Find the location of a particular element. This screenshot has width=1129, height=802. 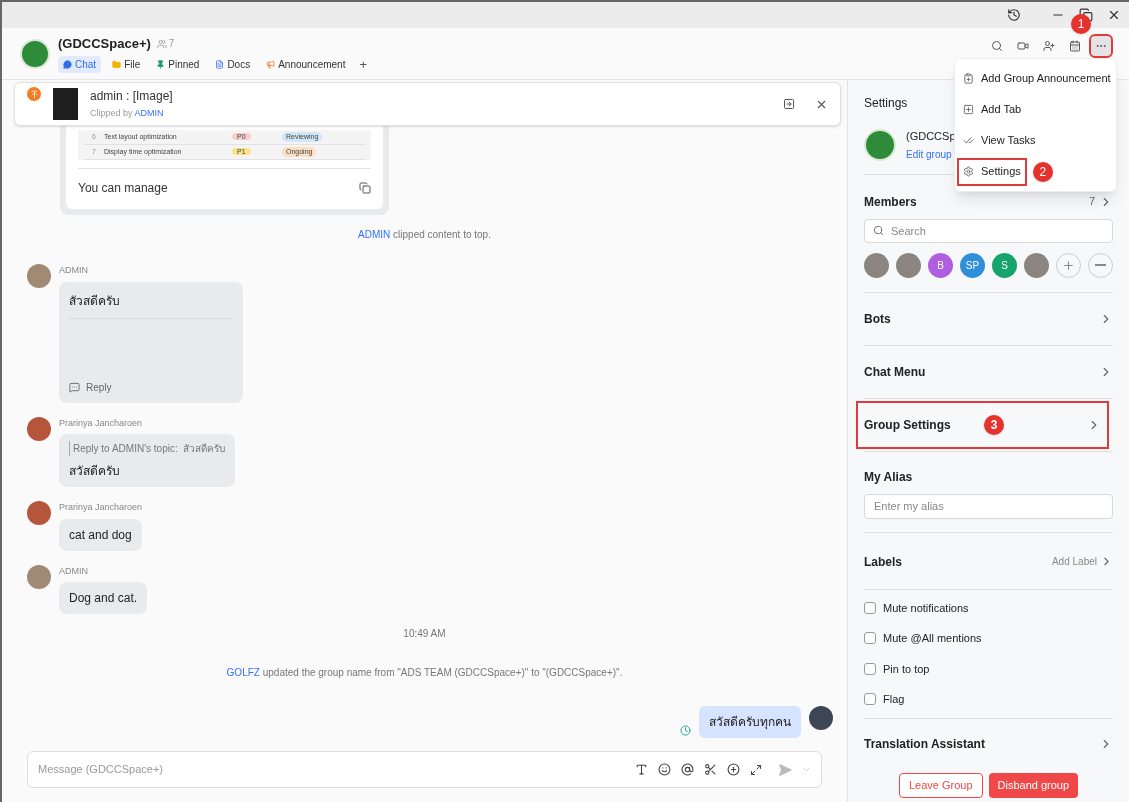

minus-icon is located at coordinates (1100, 265).